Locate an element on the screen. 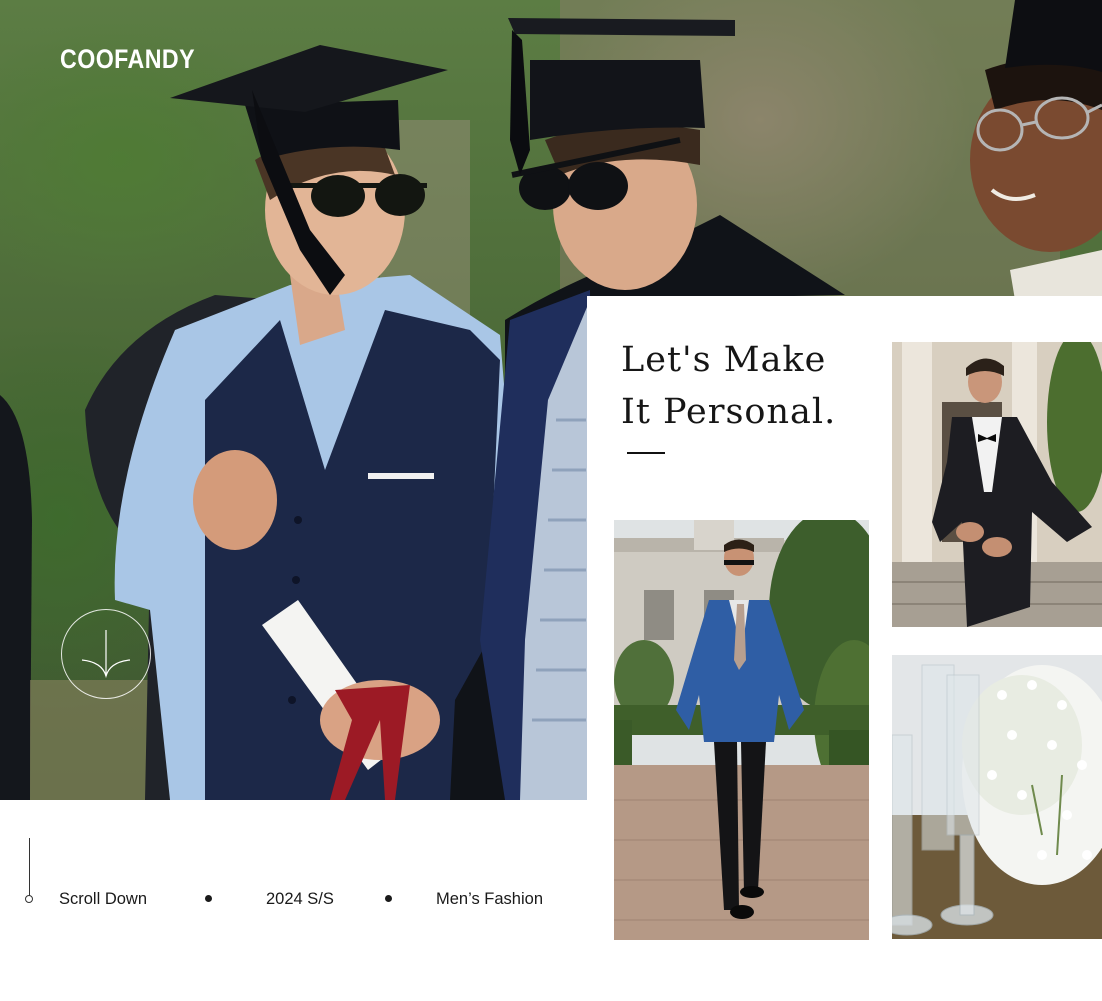 Image resolution: width=1102 pixels, height=1001 pixels. headline-divider is located at coordinates (646, 453).